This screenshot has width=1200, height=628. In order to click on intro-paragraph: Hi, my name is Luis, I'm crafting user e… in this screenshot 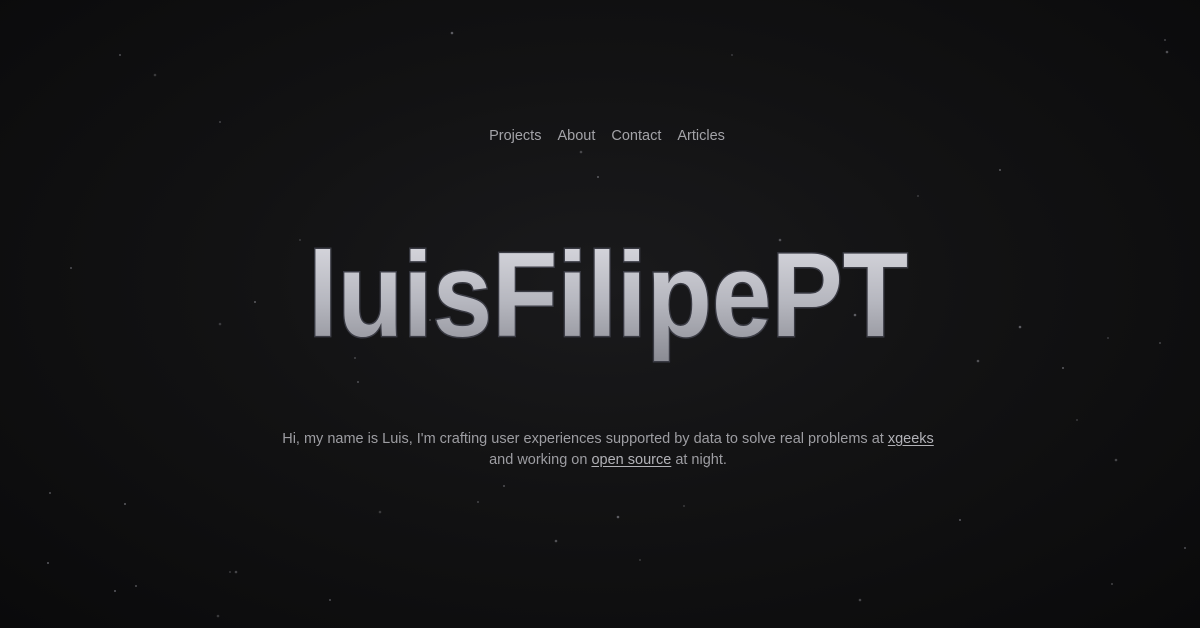, I will do `click(604, 450)`.